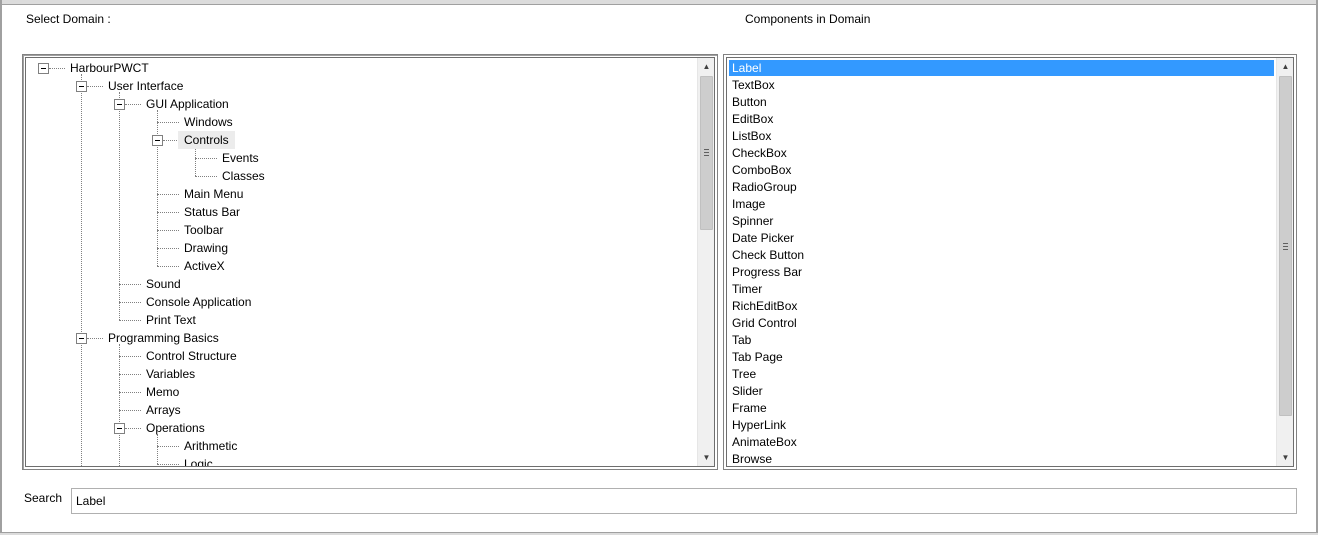  What do you see at coordinates (208, 122) in the screenshot?
I see `tree-node-windows: Windows` at bounding box center [208, 122].